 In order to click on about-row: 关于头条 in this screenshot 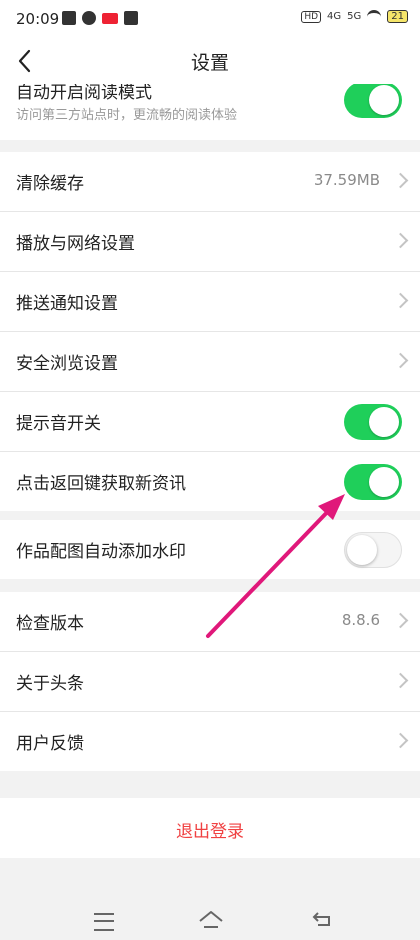, I will do `click(210, 682)`.